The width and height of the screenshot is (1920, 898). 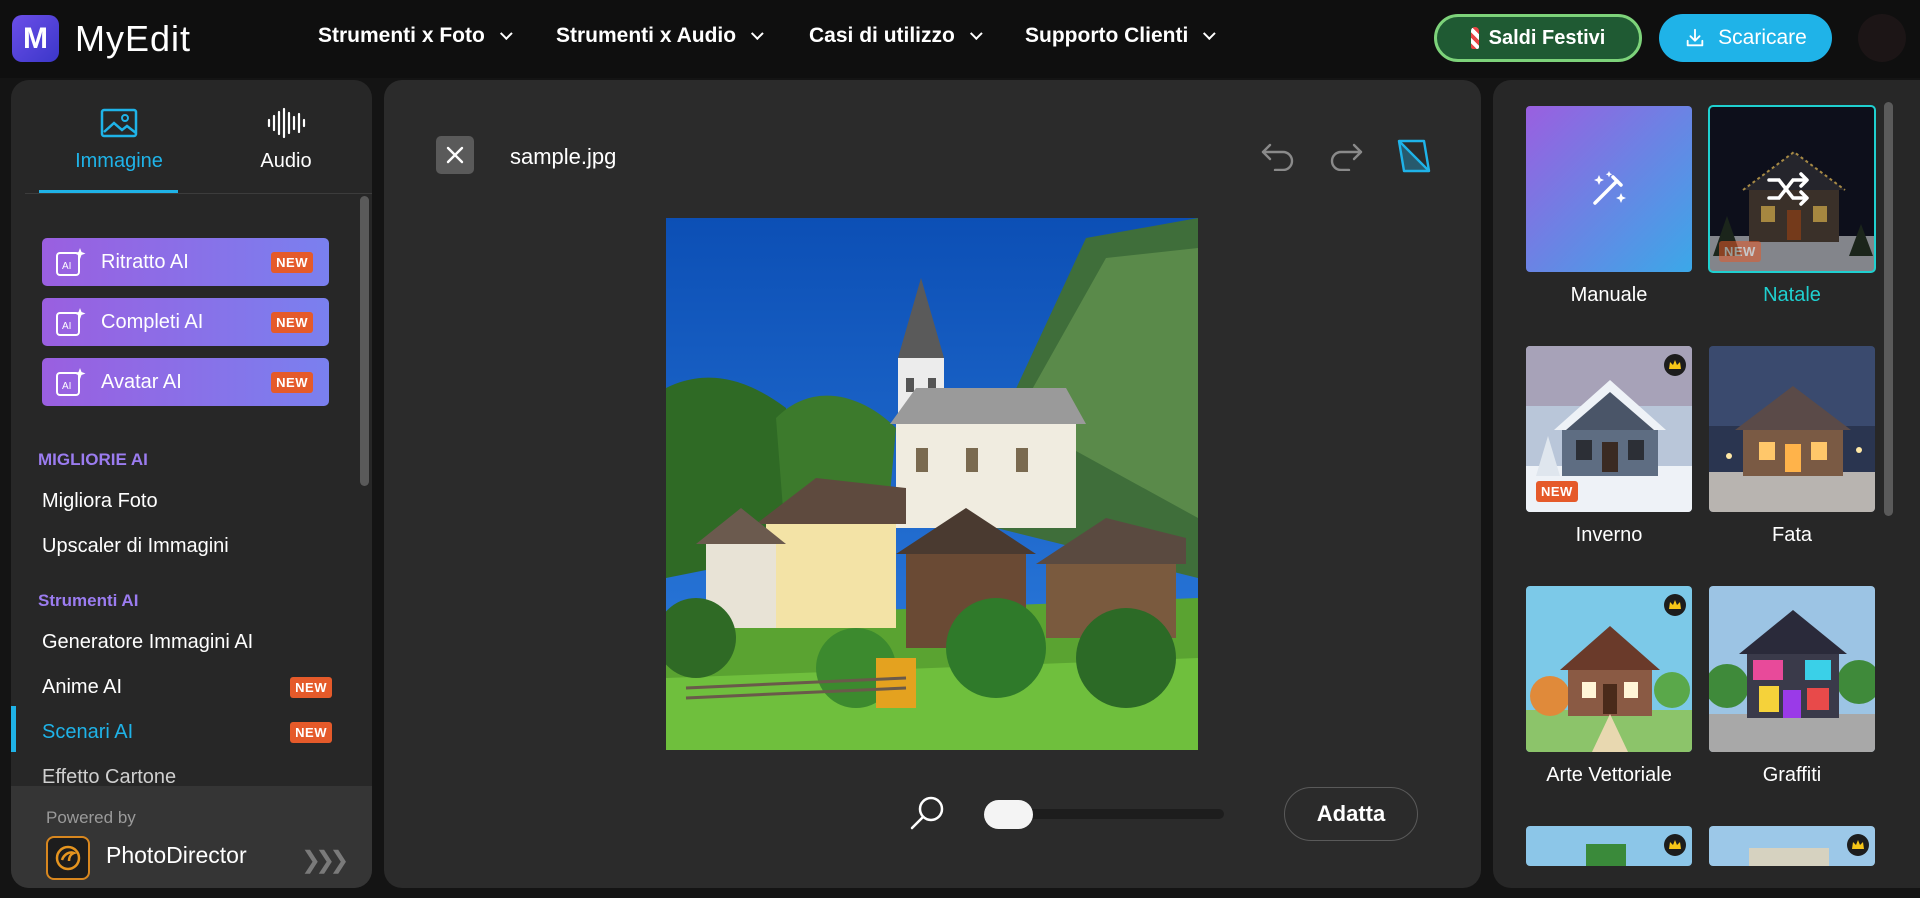 What do you see at coordinates (1609, 535) in the screenshot?
I see `style-label: Inverno` at bounding box center [1609, 535].